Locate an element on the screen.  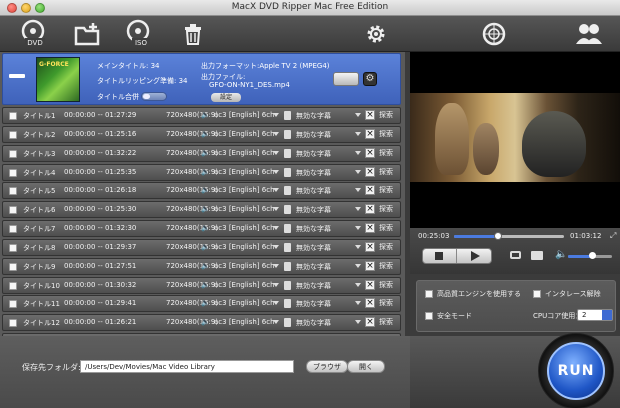
volume-slider is located at coordinates (590, 255).